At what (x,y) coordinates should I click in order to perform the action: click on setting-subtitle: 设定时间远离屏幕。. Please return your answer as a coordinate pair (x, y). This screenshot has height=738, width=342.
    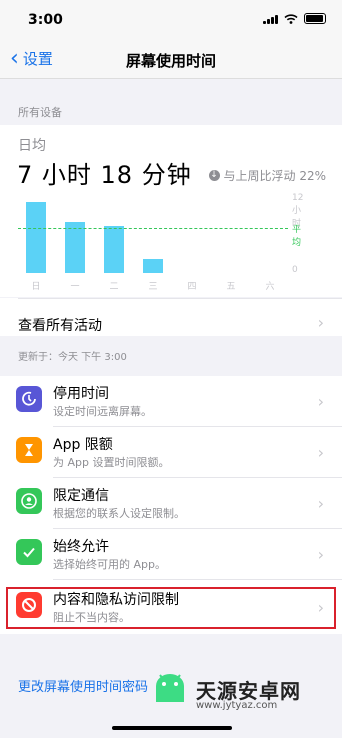
    Looking at the image, I should click on (102, 411).